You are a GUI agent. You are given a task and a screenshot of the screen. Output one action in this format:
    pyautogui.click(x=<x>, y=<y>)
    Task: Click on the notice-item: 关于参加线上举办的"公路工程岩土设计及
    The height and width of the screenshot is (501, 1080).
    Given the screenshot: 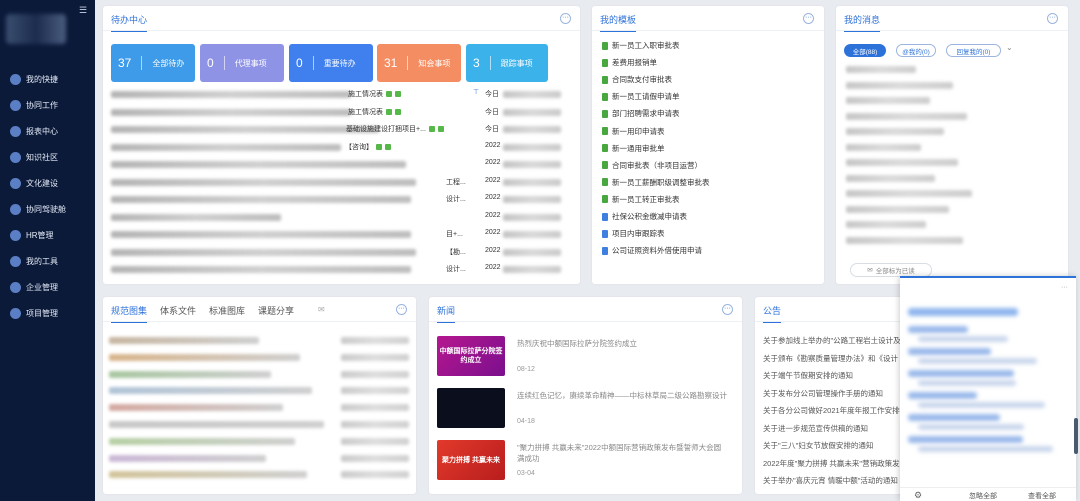 What is the action you would take?
    pyautogui.click(x=832, y=340)
    